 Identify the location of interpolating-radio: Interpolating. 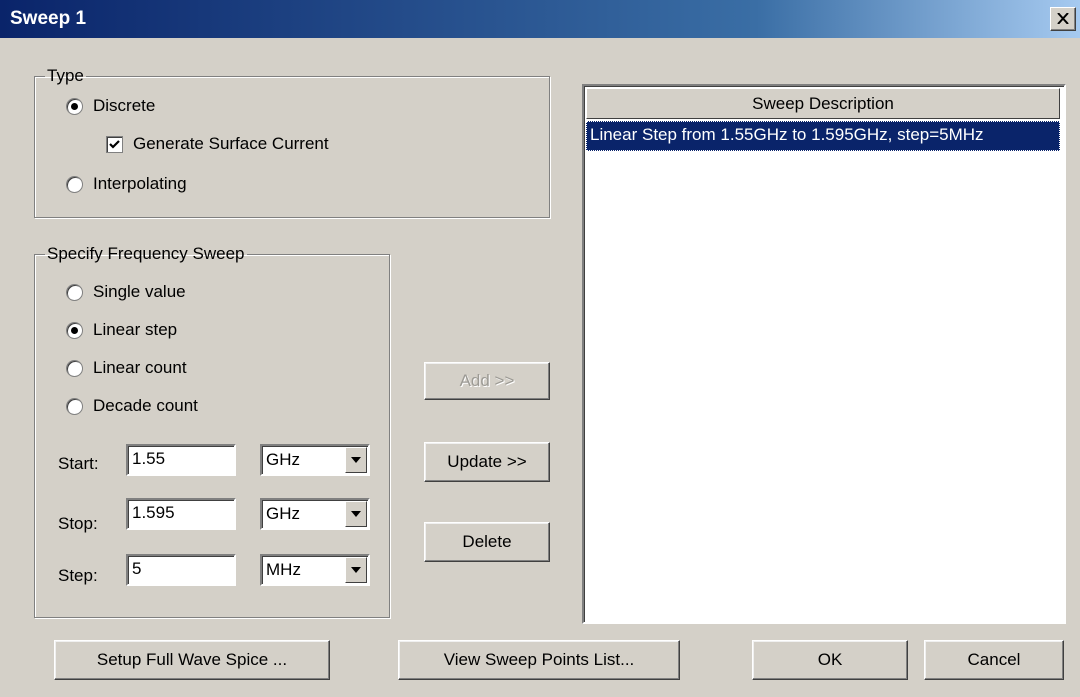
(126, 184).